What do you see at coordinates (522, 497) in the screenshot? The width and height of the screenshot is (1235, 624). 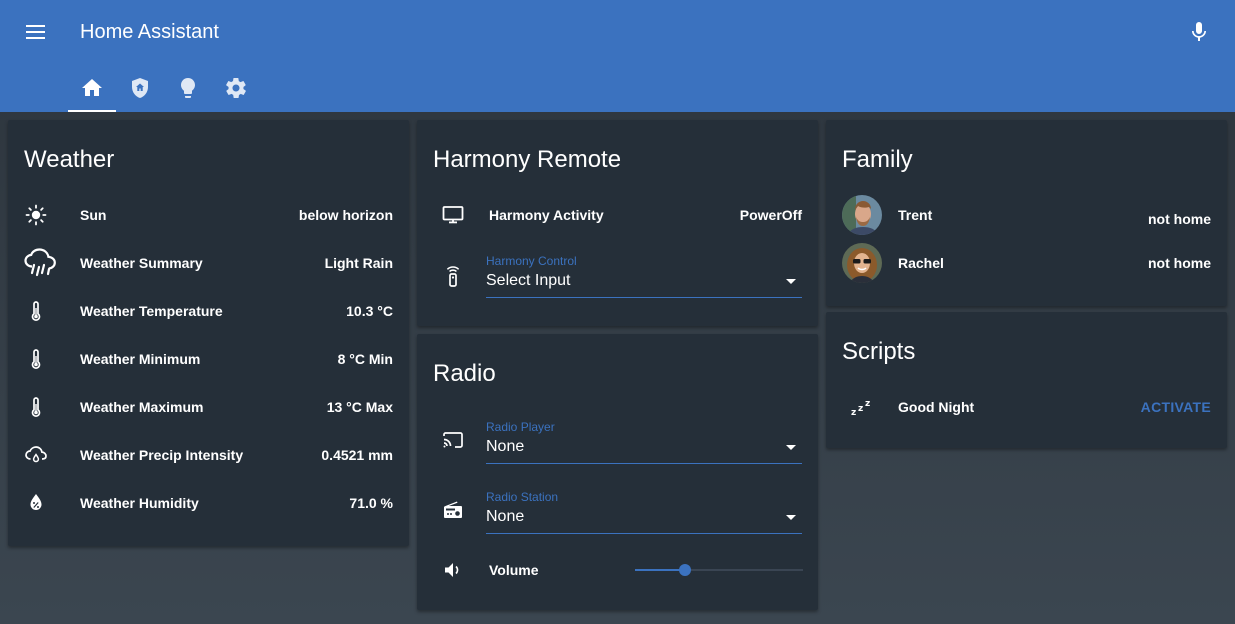 I see `select-label: Radio Station` at bounding box center [522, 497].